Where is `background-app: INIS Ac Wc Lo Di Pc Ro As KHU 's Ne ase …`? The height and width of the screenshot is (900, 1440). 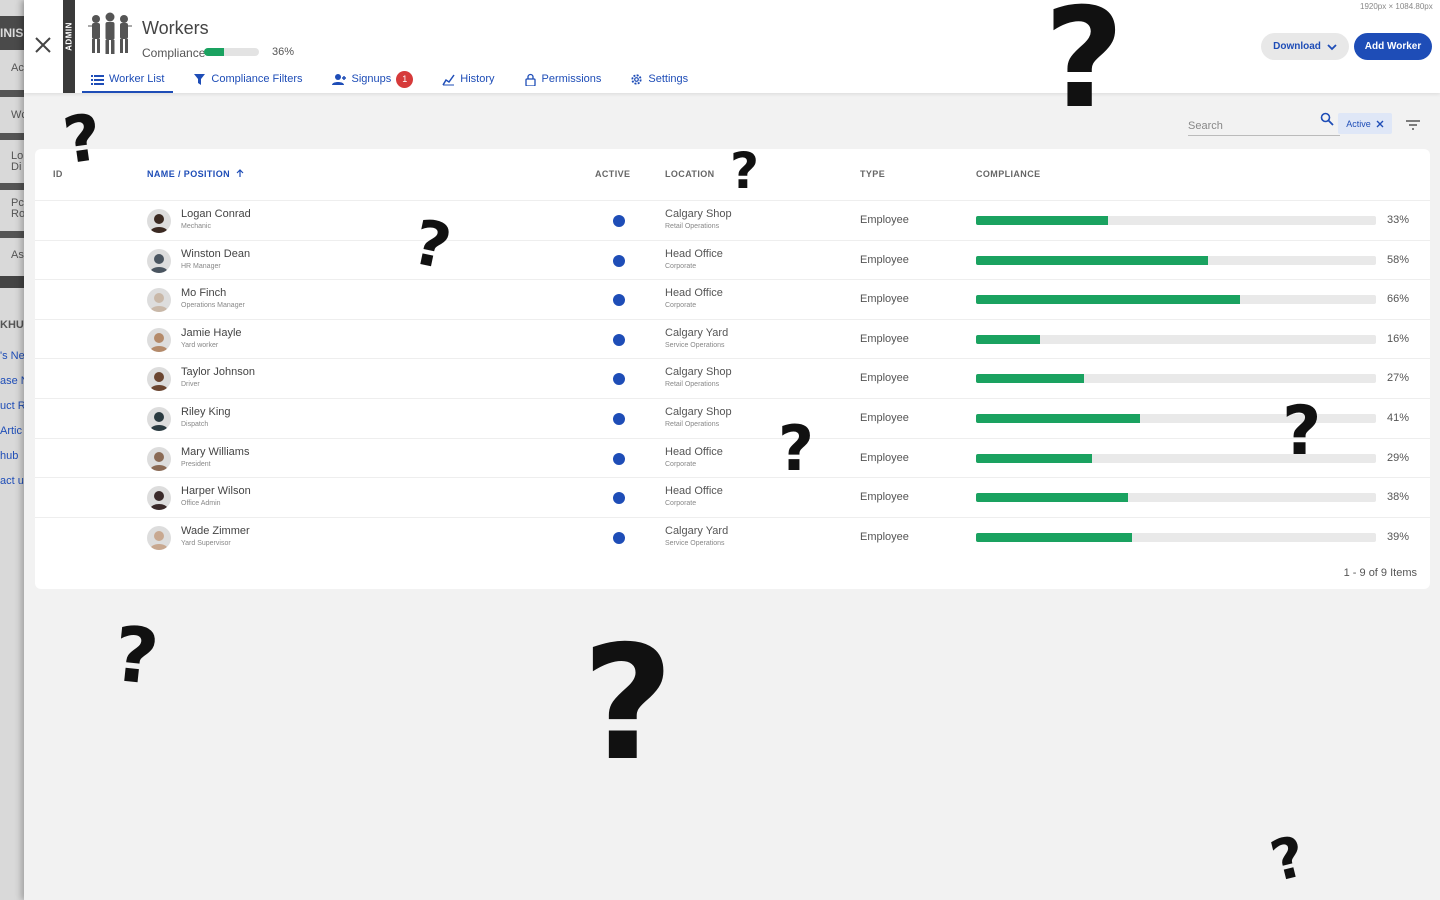
background-app: INIS Ac Wc Lo Di Pc Ro As KHU 's Ne ase … is located at coordinates (12, 450).